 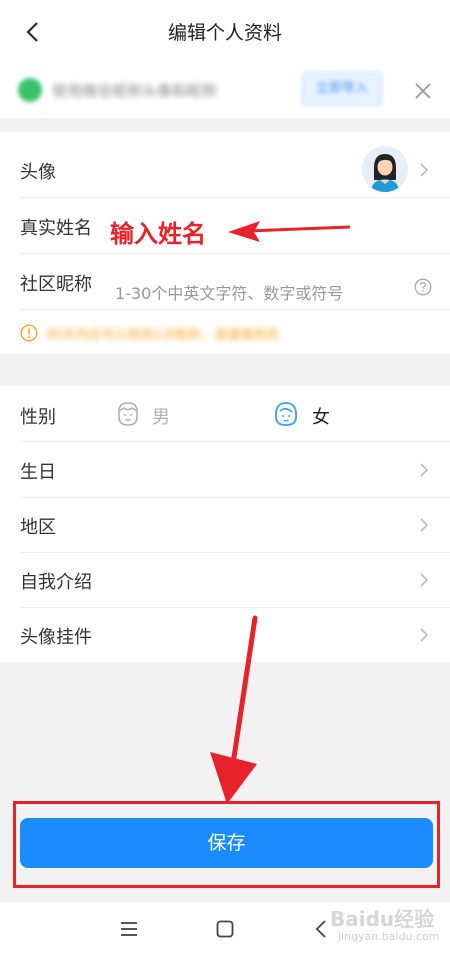 What do you see at coordinates (286, 414) in the screenshot?
I see `female-icon` at bounding box center [286, 414].